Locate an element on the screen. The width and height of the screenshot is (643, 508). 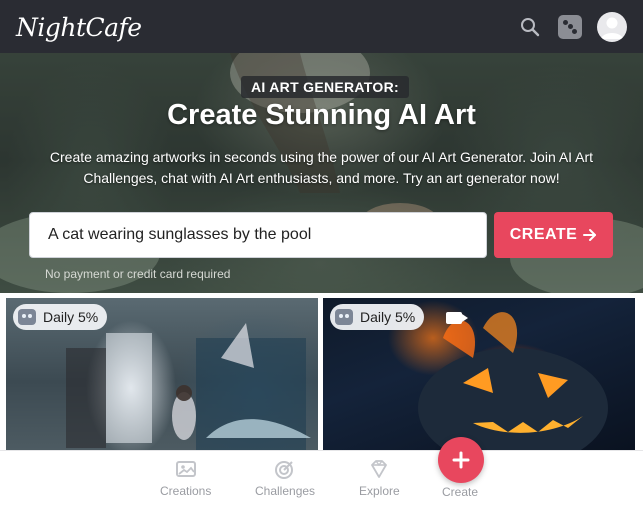
hero-badge: AI ART GENERATOR: is located at coordinates (325, 87).